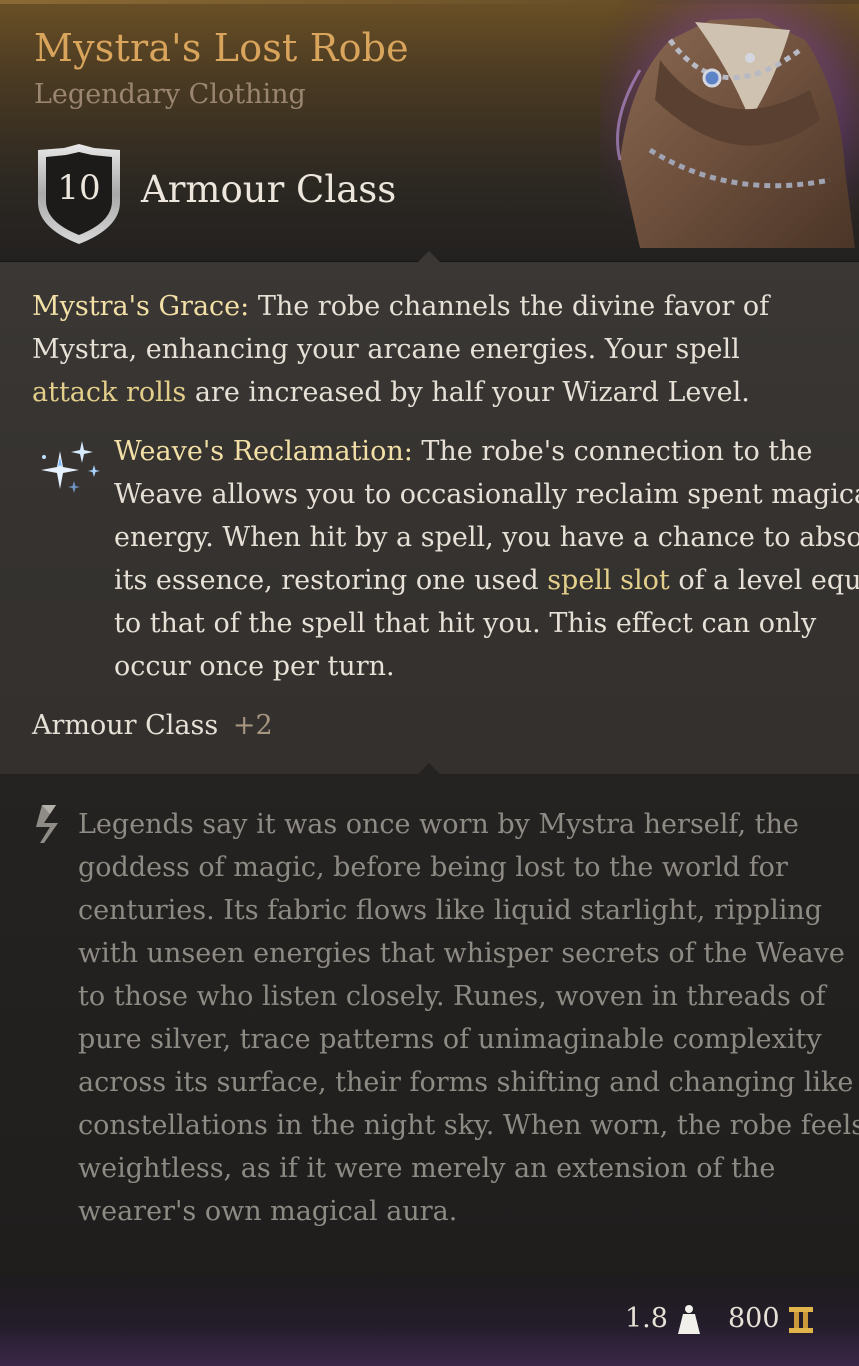 The height and width of the screenshot is (1366, 859). What do you see at coordinates (269, 189) in the screenshot?
I see `armour-class-label: Armour Class` at bounding box center [269, 189].